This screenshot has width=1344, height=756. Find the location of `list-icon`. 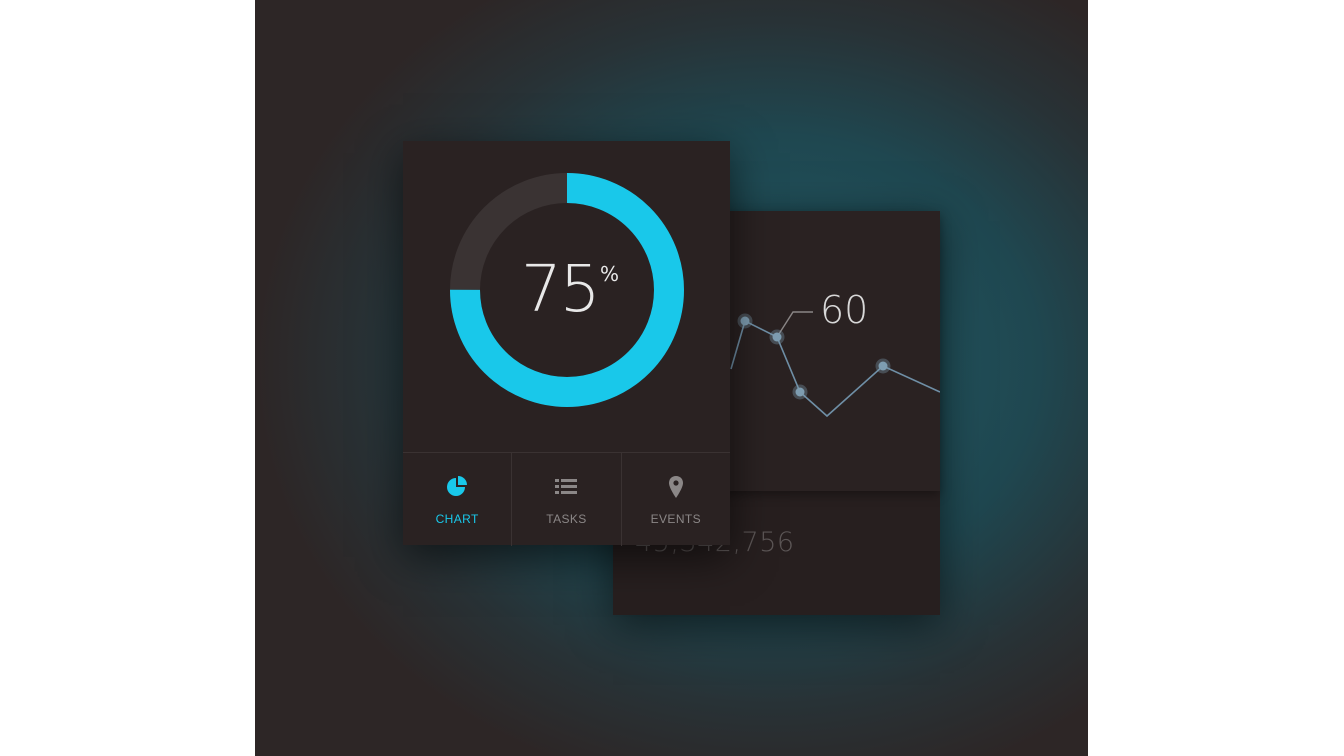

list-icon is located at coordinates (566, 486).